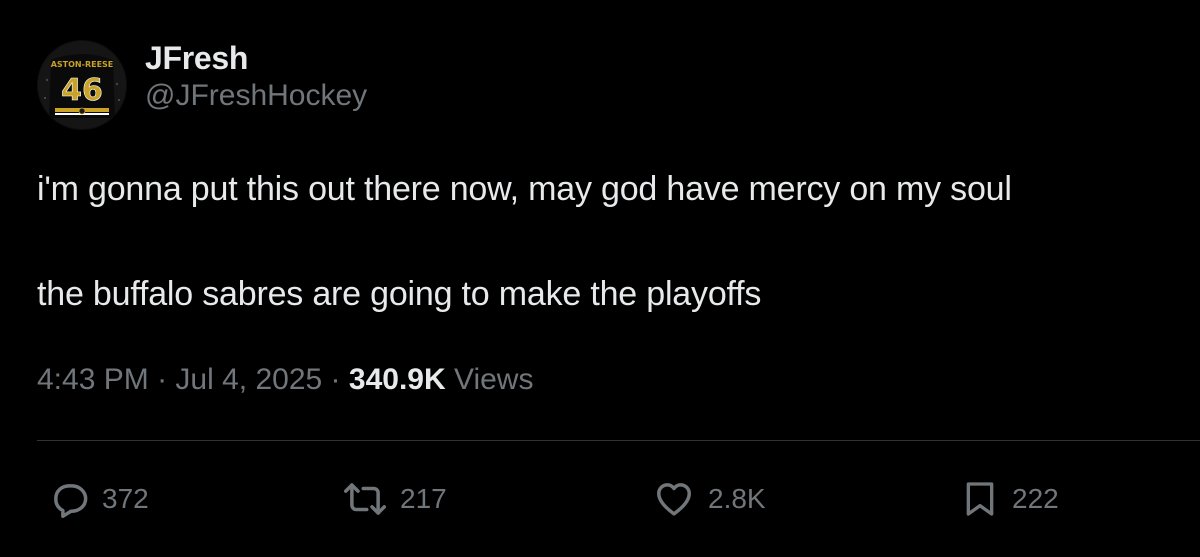 This screenshot has height=557, width=1200. I want to click on avatar-jersey-image: ASTON-REESE 46, so click(82, 85).